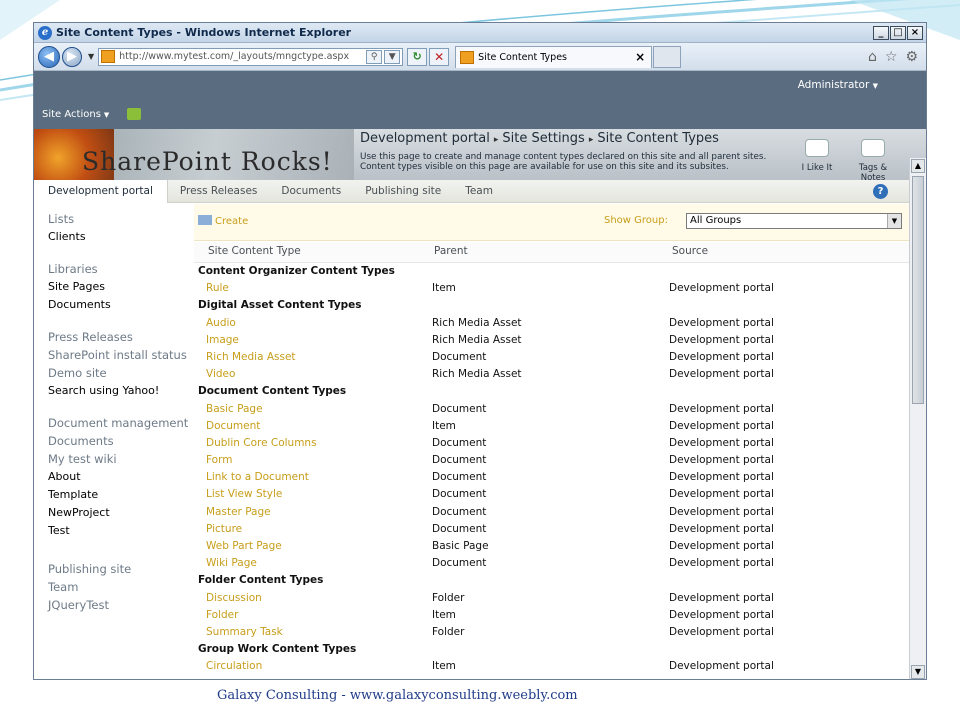 This screenshot has height=720, width=960. I want to click on quicklaunch-item: Template, so click(120, 495).